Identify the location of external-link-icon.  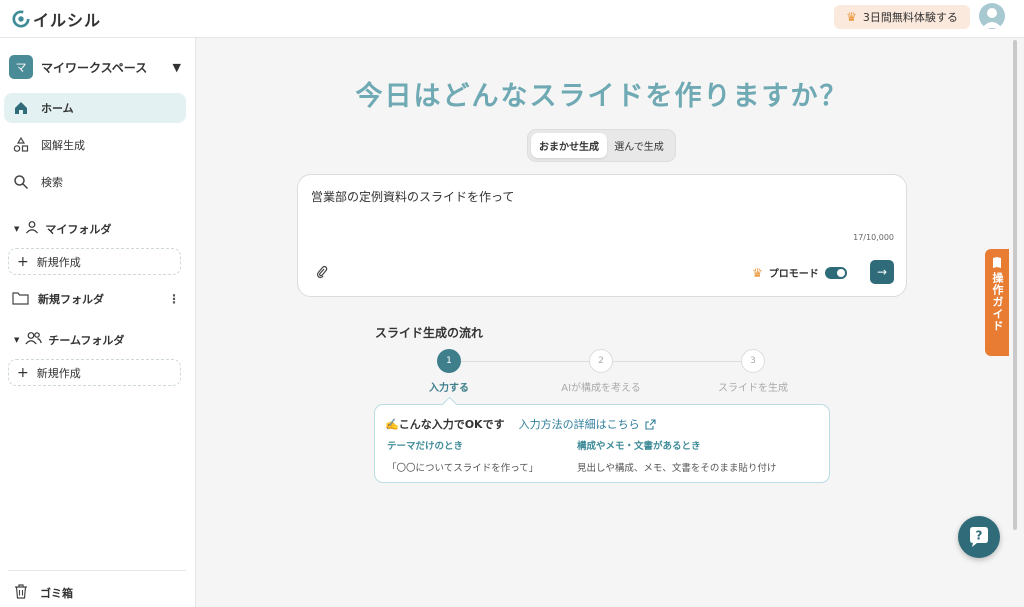
(650, 424).